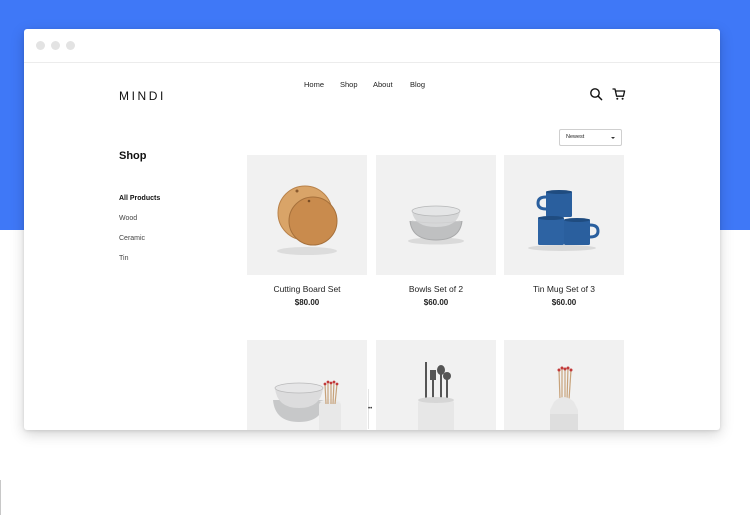  What do you see at coordinates (564, 289) in the screenshot?
I see `product-name: Tin Mug Set of 3` at bounding box center [564, 289].